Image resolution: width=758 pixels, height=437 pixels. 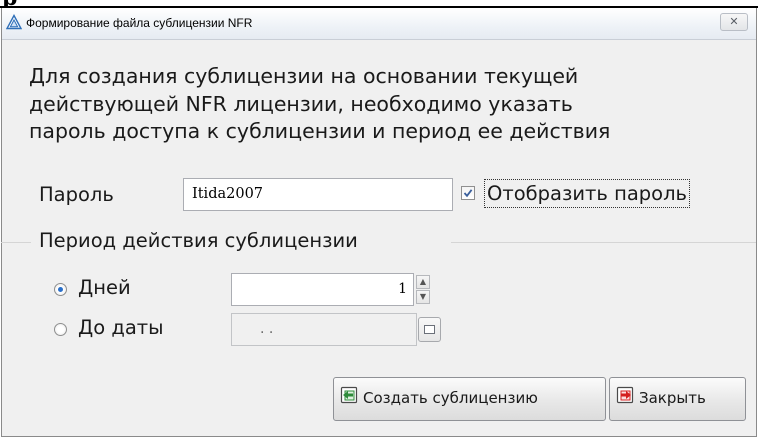 What do you see at coordinates (379, 24) in the screenshot?
I see `title-bar: Формирование файла сублицензии NFR ✕` at bounding box center [379, 24].